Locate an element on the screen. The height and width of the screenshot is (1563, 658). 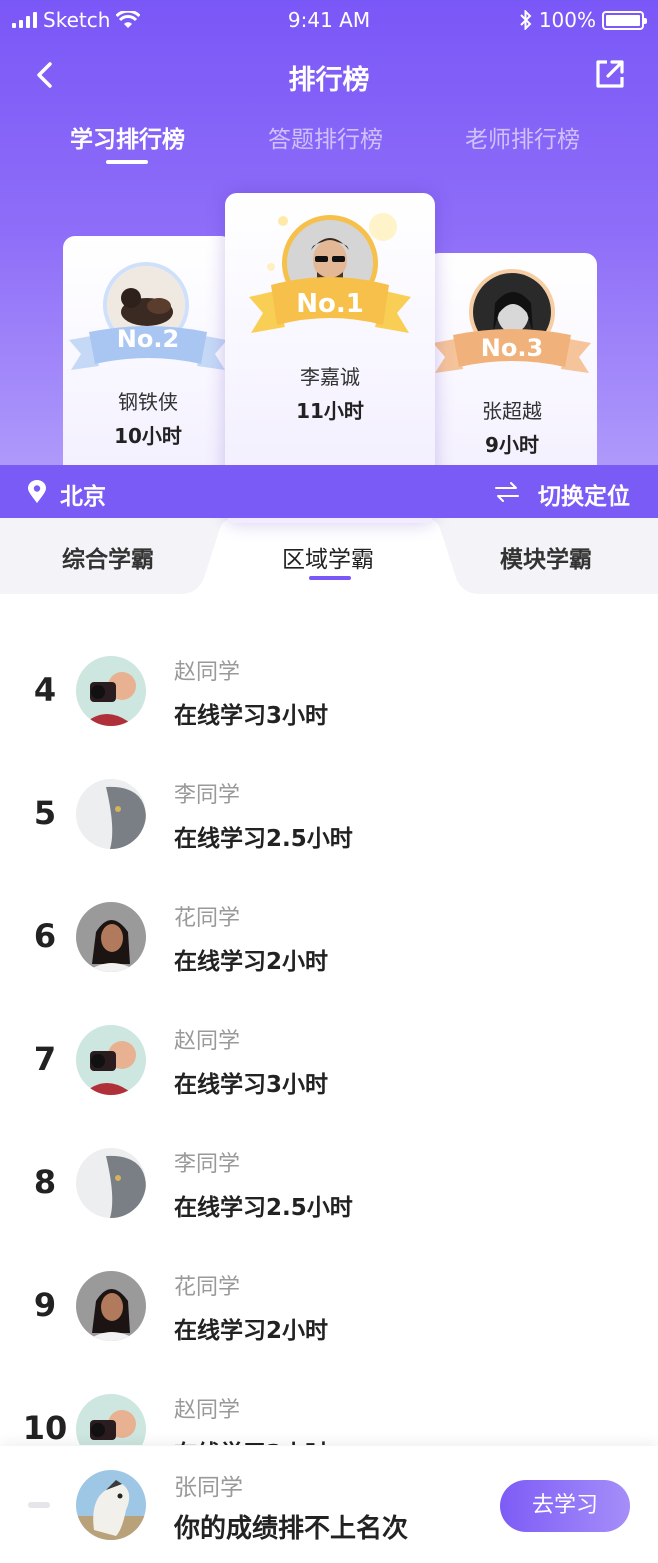
tab-quiz-ranking: 答题排行榜 is located at coordinates (325, 137).